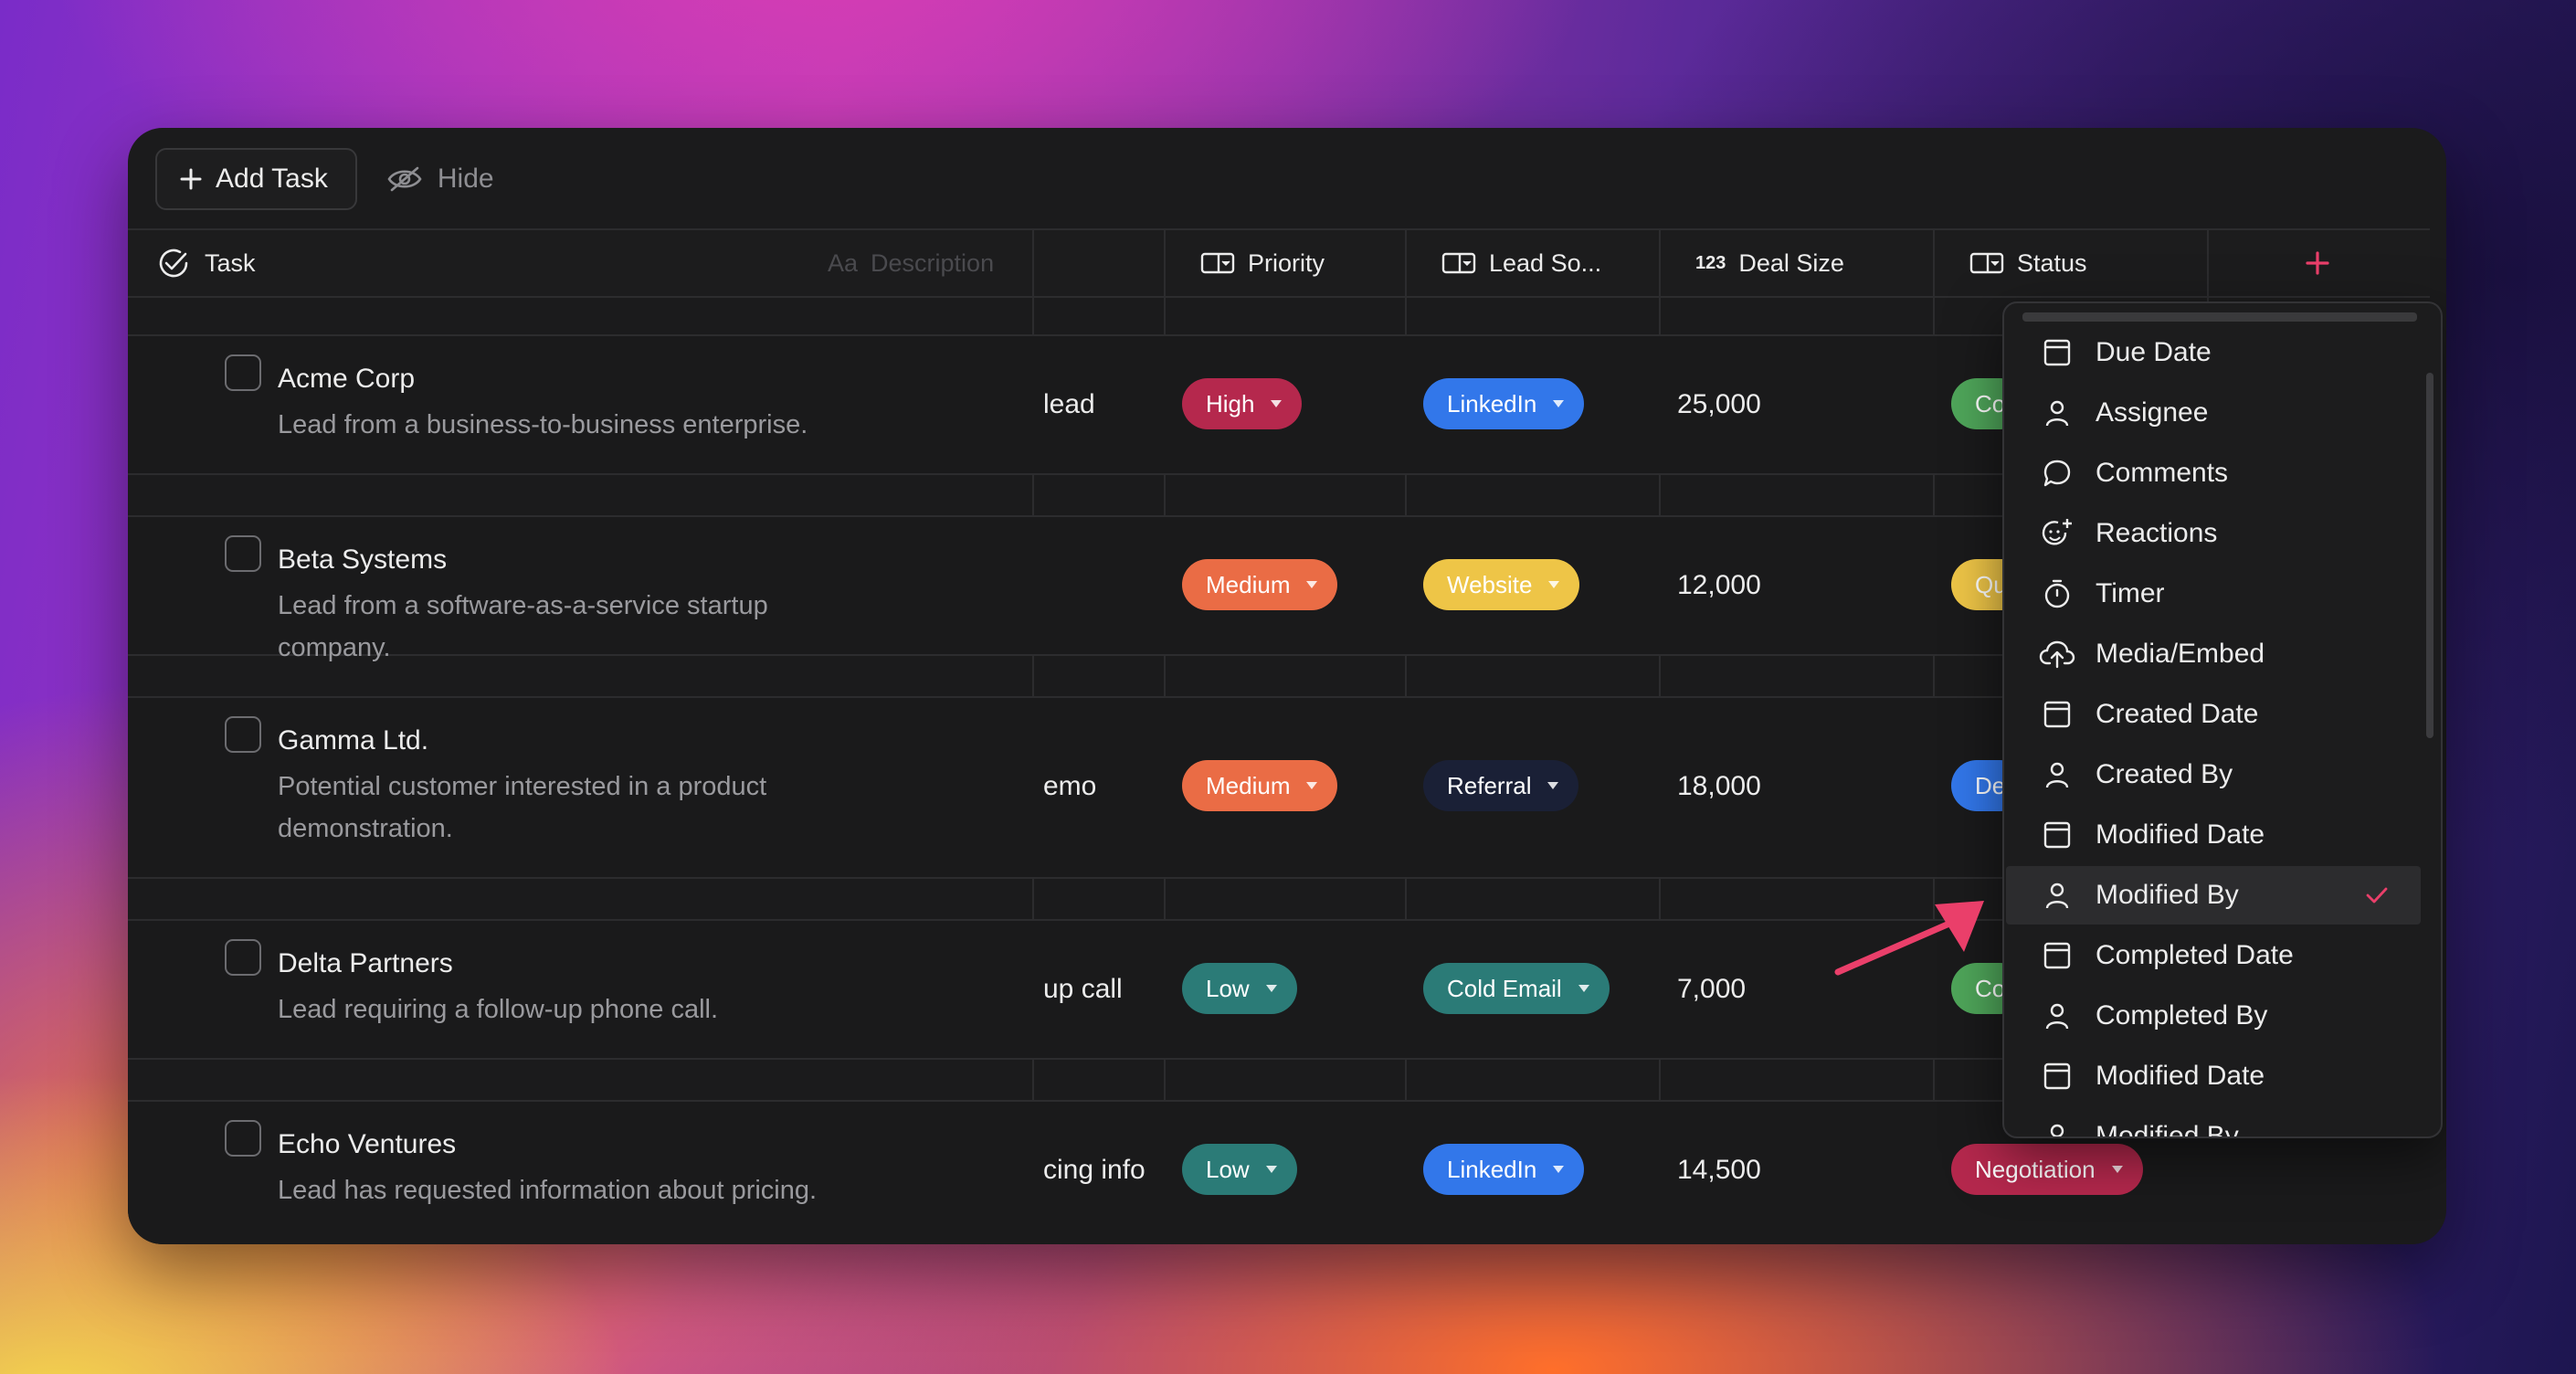  I want to click on check-circle-icon, so click(173, 263).